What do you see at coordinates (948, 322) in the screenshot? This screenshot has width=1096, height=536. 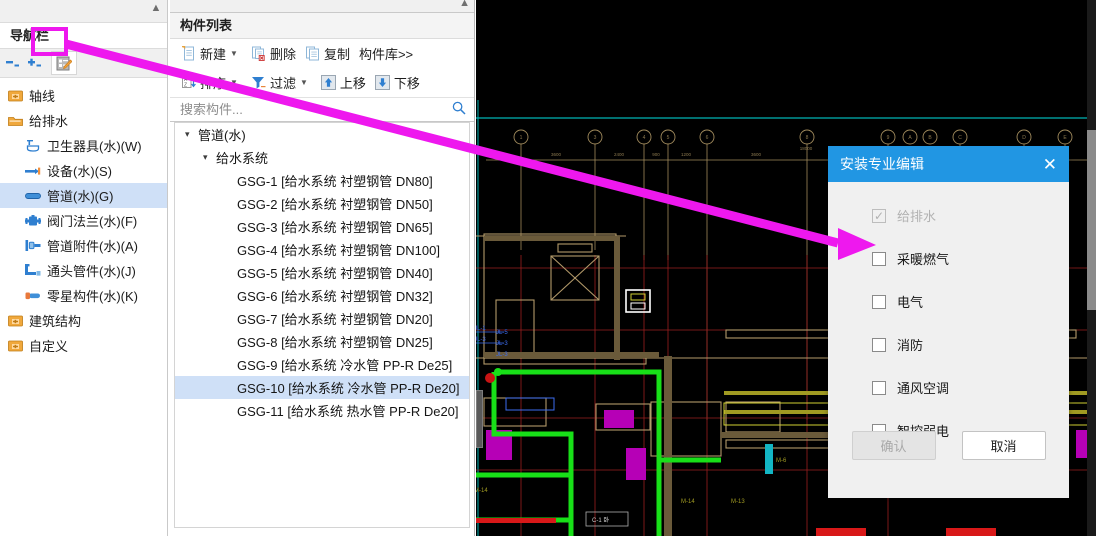 I see `install-discipline-dialog: 安装专业编辑 ✕ ✓ 给排水 采暖燃气 电气 消防 通风空调 确认 取消` at bounding box center [948, 322].